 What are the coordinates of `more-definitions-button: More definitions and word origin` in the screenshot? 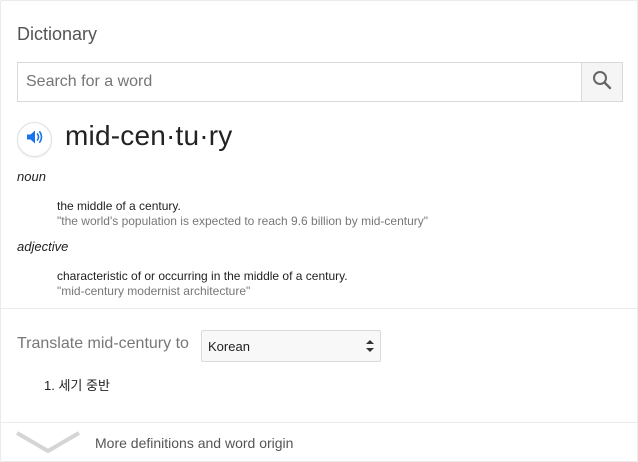 It's located at (319, 442).